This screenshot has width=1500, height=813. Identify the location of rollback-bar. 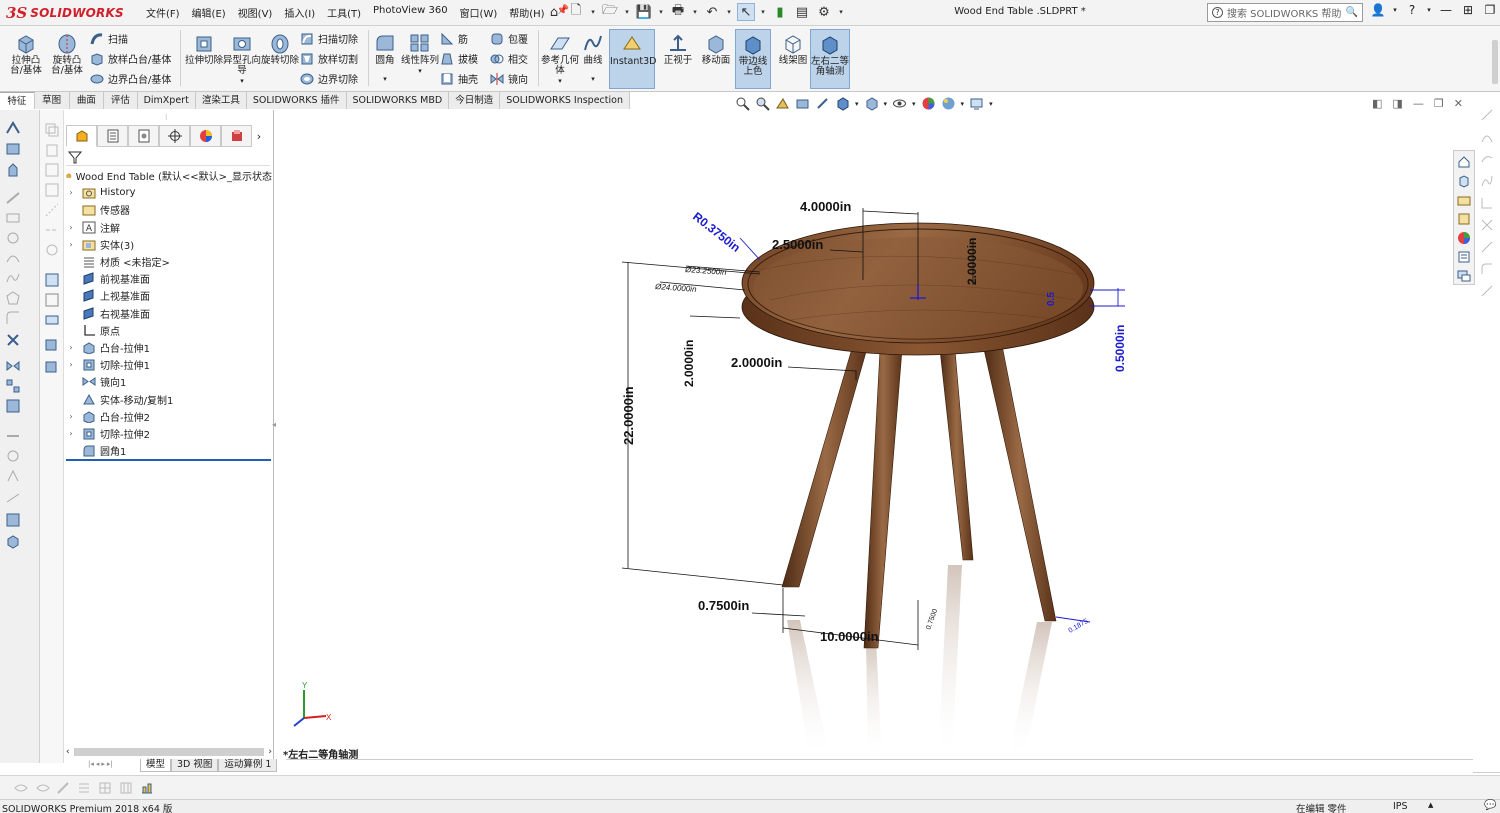
(168, 460).